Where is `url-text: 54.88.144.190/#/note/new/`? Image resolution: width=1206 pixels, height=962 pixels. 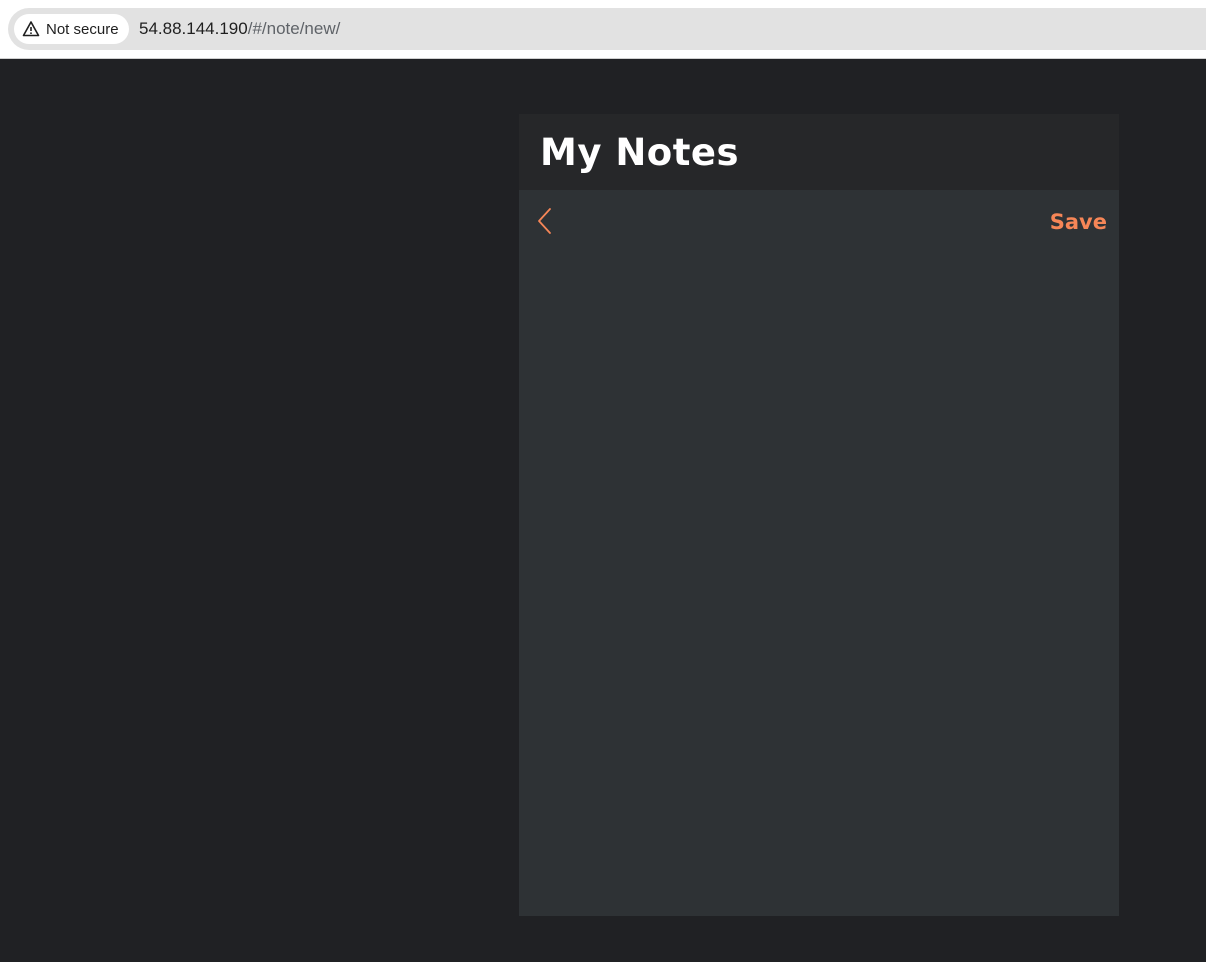
url-text: 54.88.144.190/#/note/new/ is located at coordinates (239, 29).